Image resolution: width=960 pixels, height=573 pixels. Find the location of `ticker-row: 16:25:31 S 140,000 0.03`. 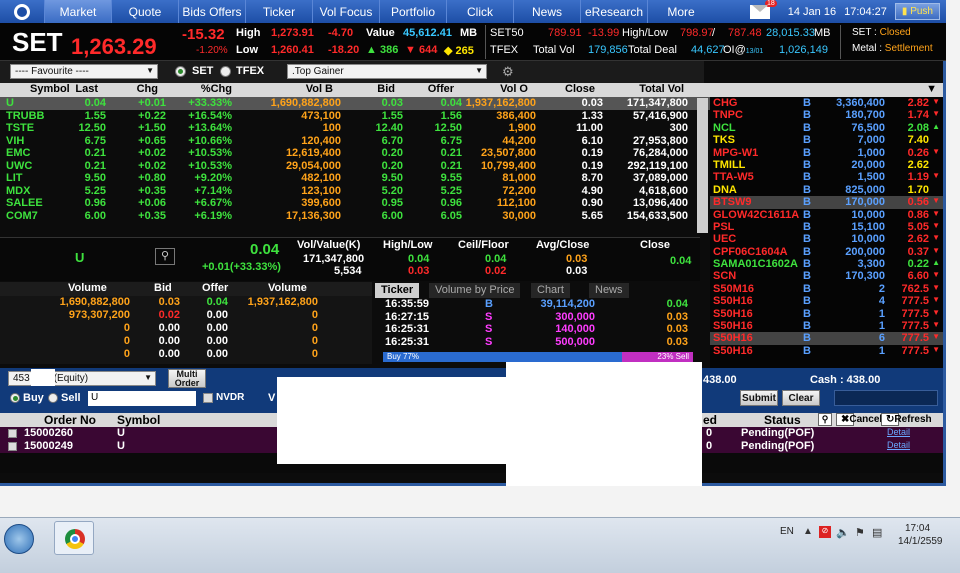

ticker-row: 16:25:31 S 140,000 0.03 is located at coordinates (536, 329).